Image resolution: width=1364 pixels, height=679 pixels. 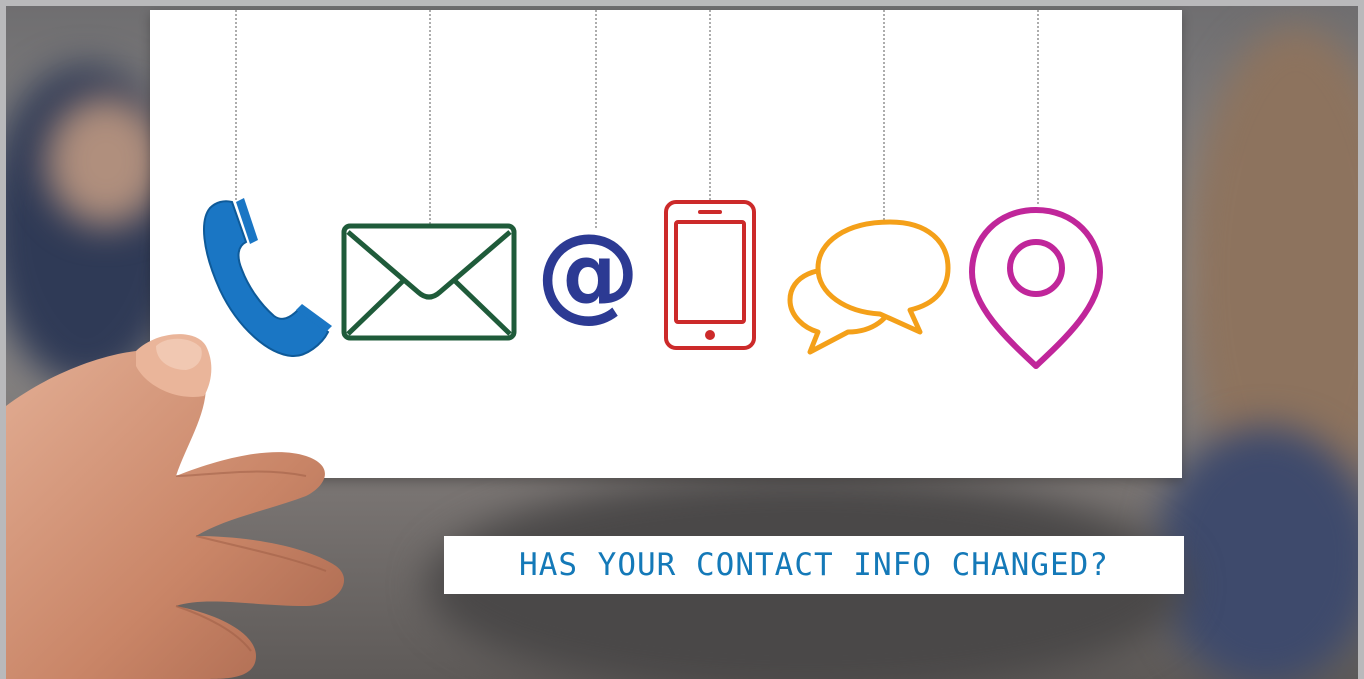 I want to click on location-pin-icon, so click(x=1036, y=288).